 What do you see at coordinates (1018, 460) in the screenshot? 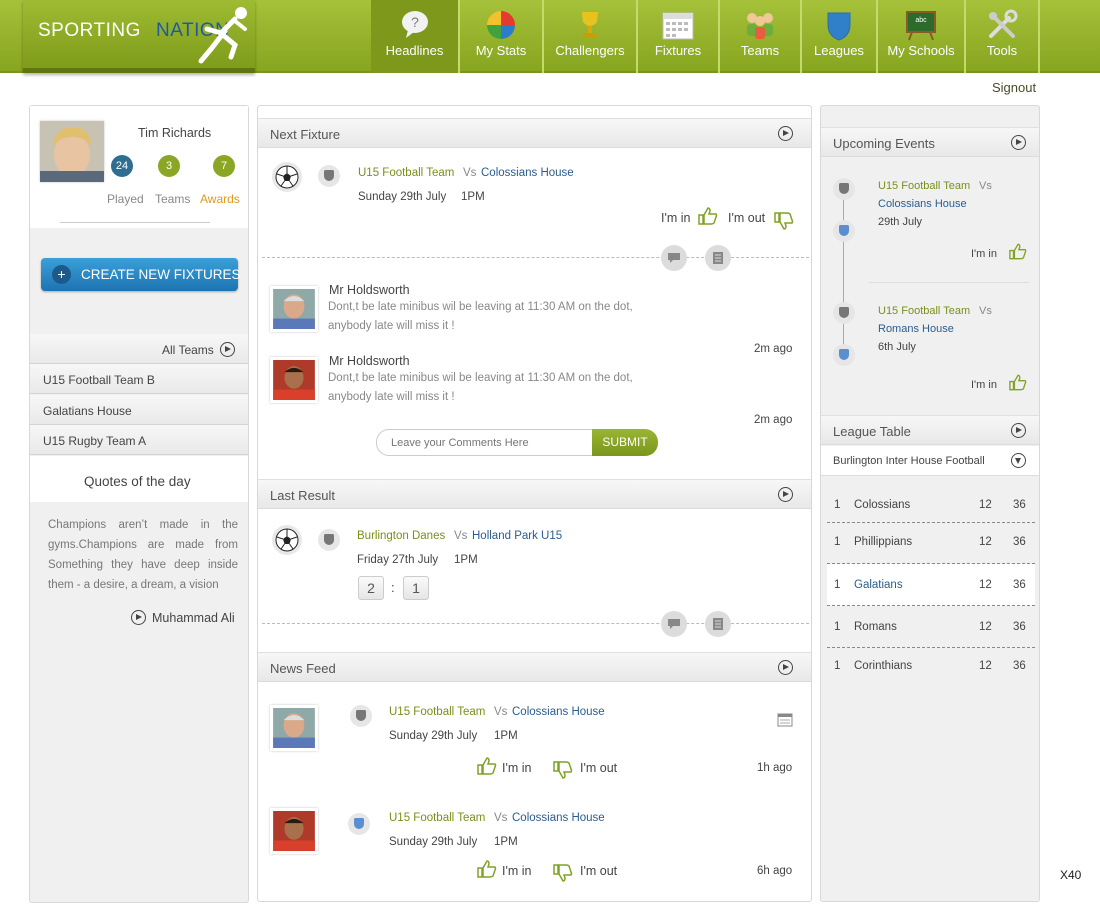
I see `chevron-down-icon` at bounding box center [1018, 460].